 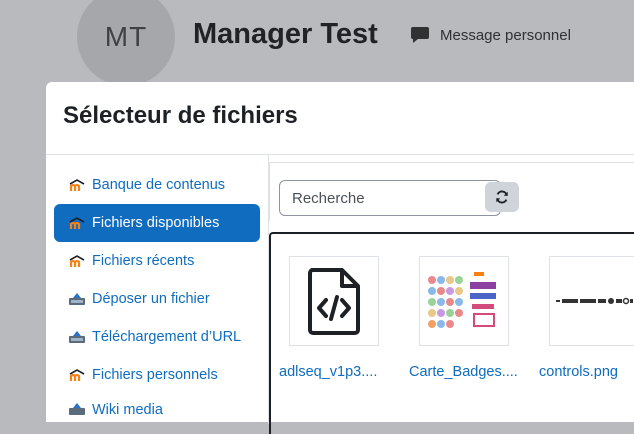 I want to click on sidebar-item-server-files: Fichiers disponibles, so click(x=157, y=223).